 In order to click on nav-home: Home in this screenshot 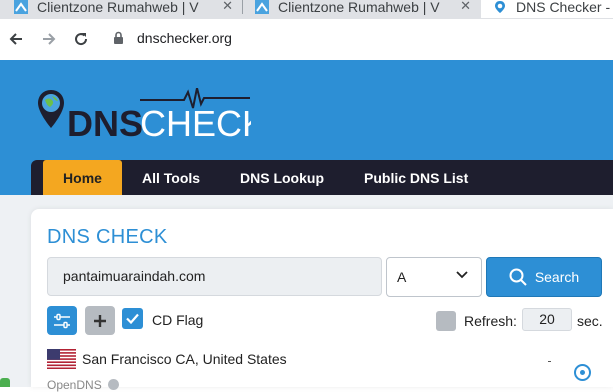, I will do `click(82, 177)`.